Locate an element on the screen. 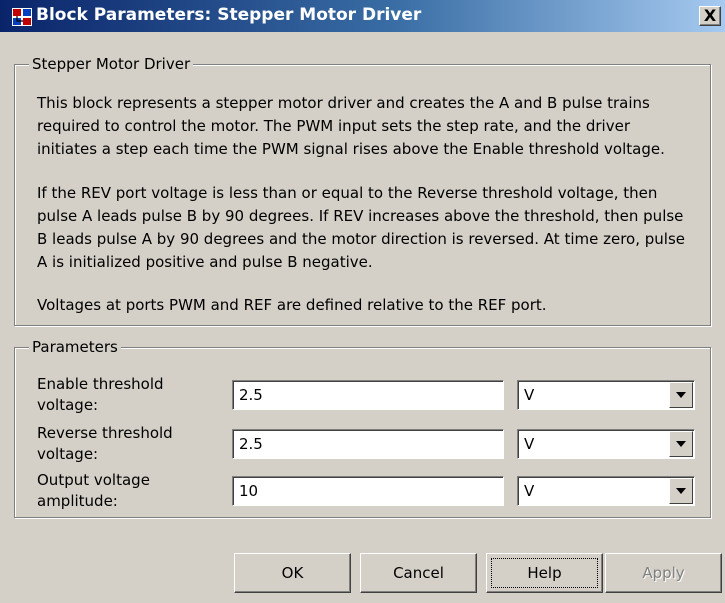 This screenshot has height=603, width=725. apply-button: Apply is located at coordinates (663, 573).